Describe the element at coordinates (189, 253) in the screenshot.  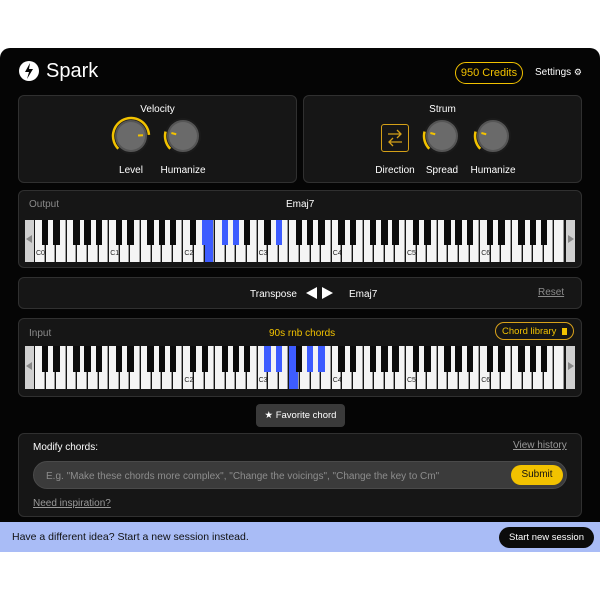
I see `octave-label: C2` at that location.